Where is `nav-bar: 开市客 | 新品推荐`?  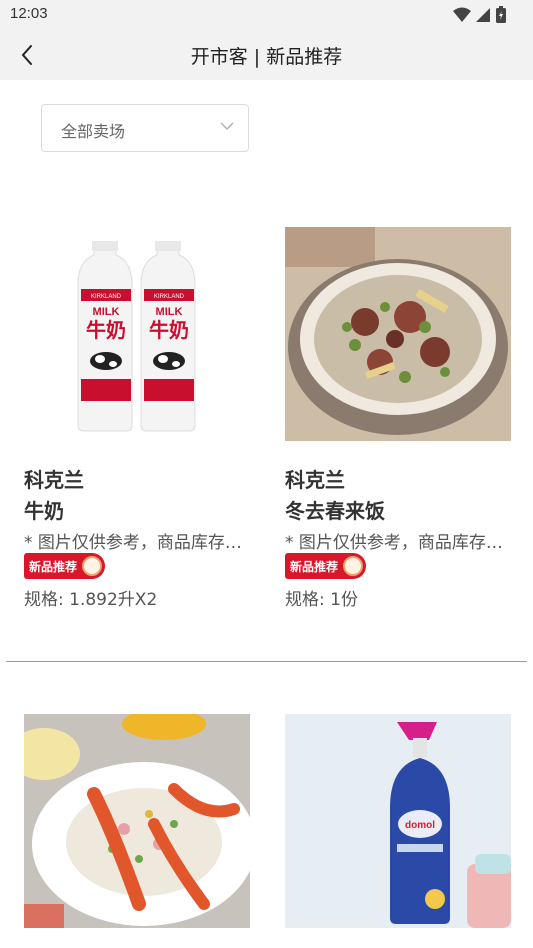
nav-bar: 开市客 | 新品推荐 is located at coordinates (266, 55).